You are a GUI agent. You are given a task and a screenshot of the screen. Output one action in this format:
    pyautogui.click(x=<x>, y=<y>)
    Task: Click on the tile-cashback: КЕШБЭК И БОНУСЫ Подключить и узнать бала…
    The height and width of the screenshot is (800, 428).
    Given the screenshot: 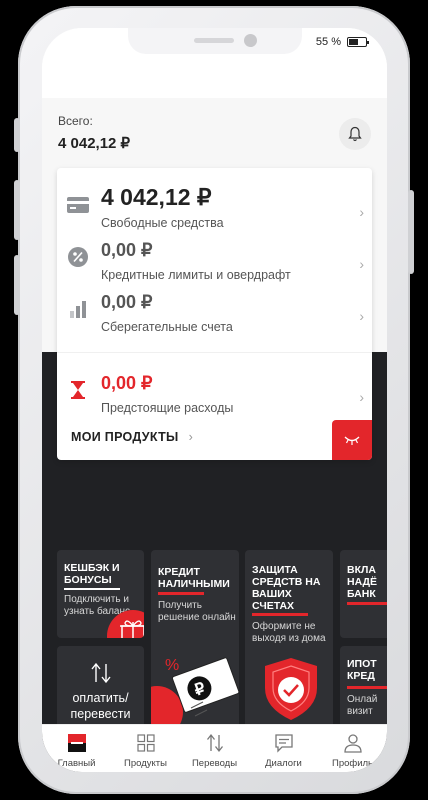 What is the action you would take?
    pyautogui.click(x=100, y=594)
    